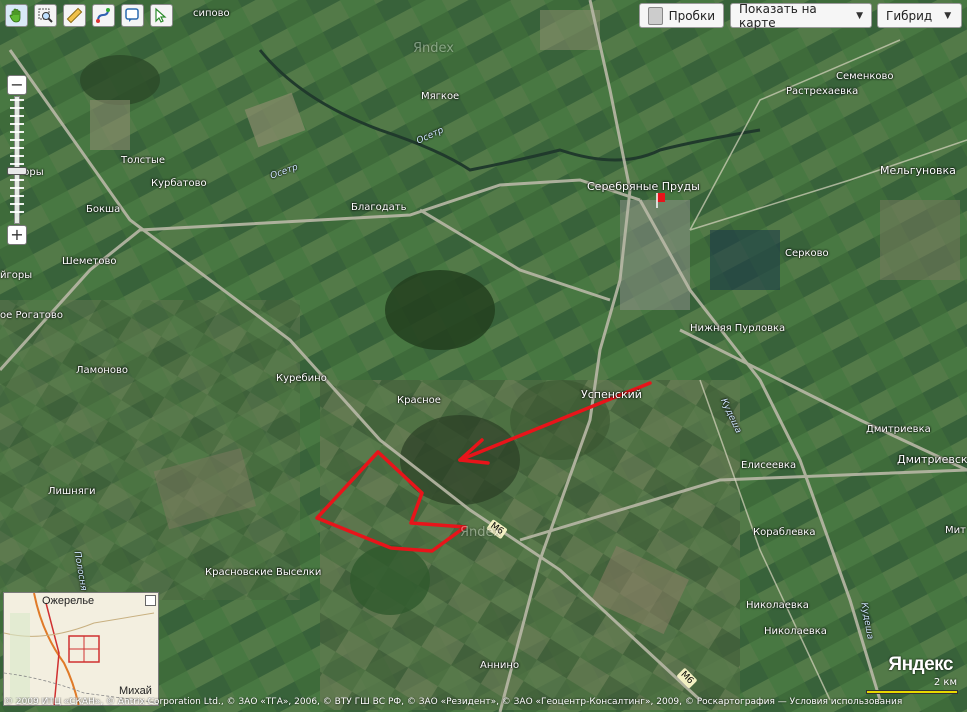 Image resolution: width=967 pixels, height=712 pixels. I want to click on place-label: Ламоново, so click(102, 370).